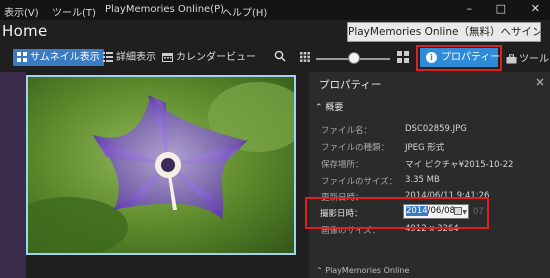  What do you see at coordinates (470, 8) in the screenshot?
I see `minimize-button: –` at bounding box center [470, 8].